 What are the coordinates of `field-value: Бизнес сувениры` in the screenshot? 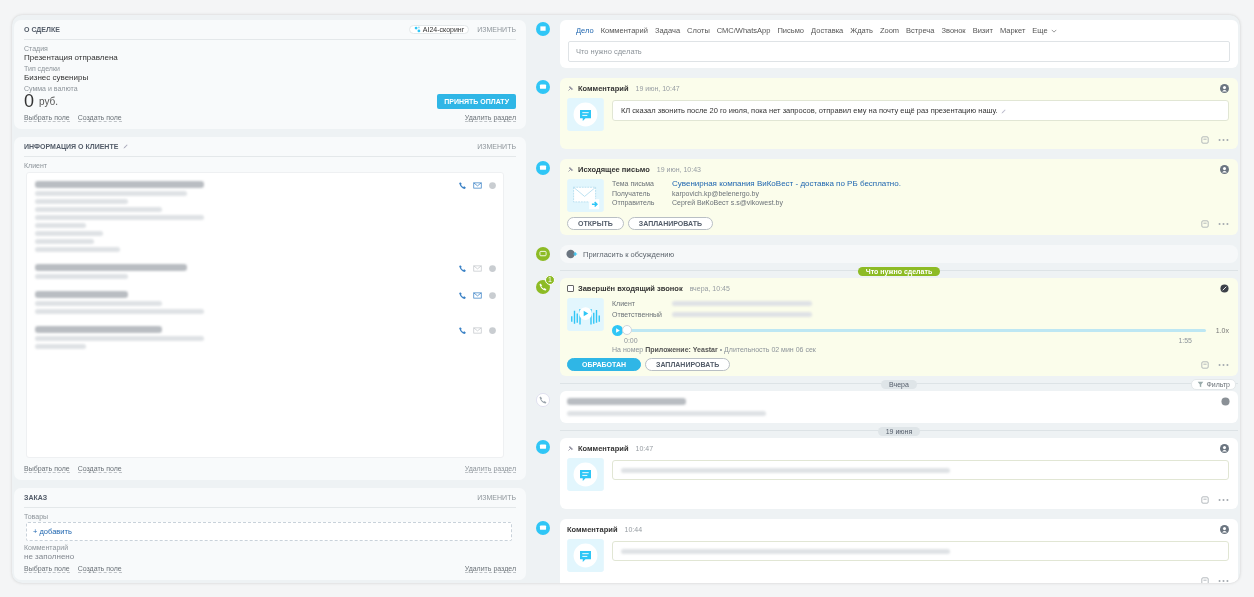 It's located at (57, 77).